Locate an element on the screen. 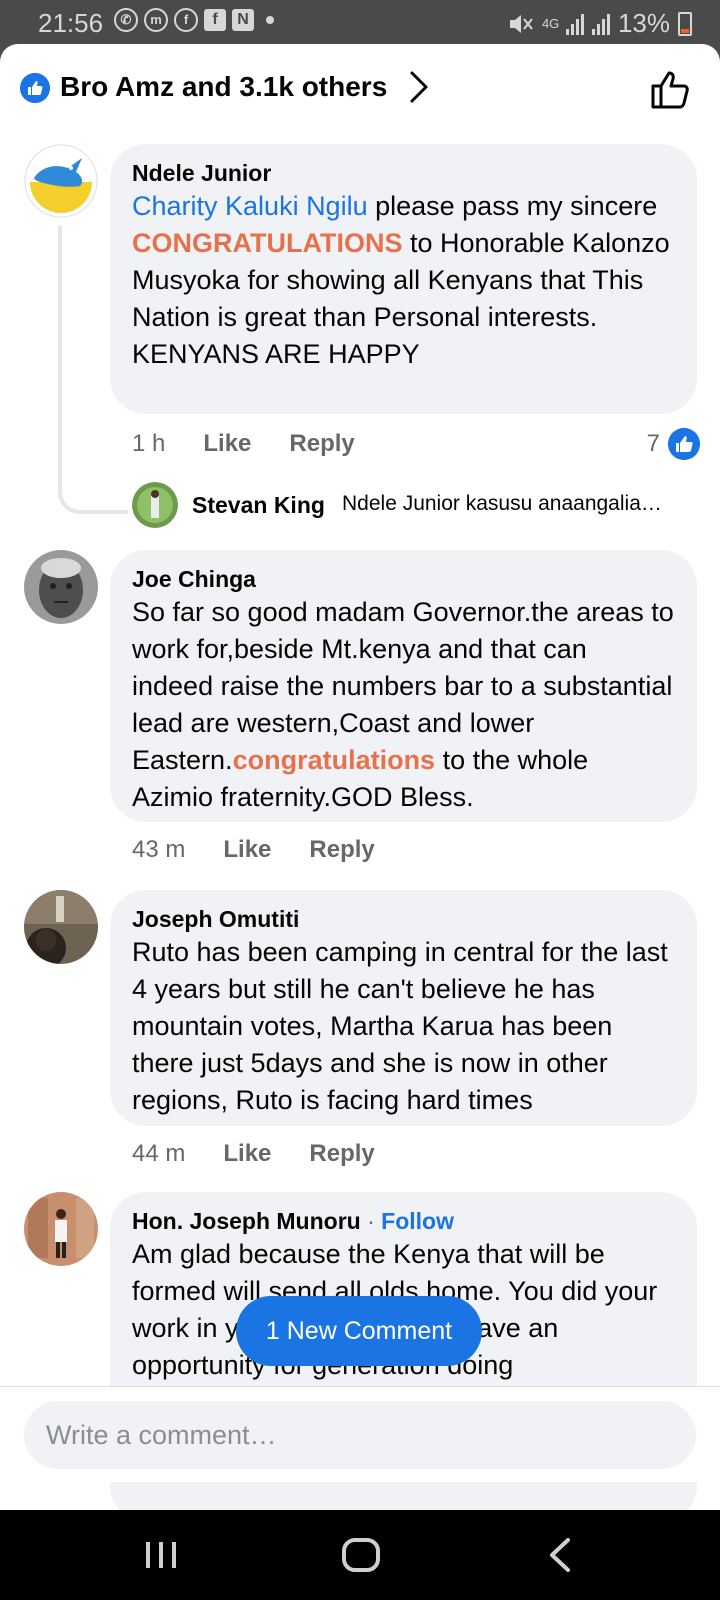  battery-percent: 13% is located at coordinates (643, 23).